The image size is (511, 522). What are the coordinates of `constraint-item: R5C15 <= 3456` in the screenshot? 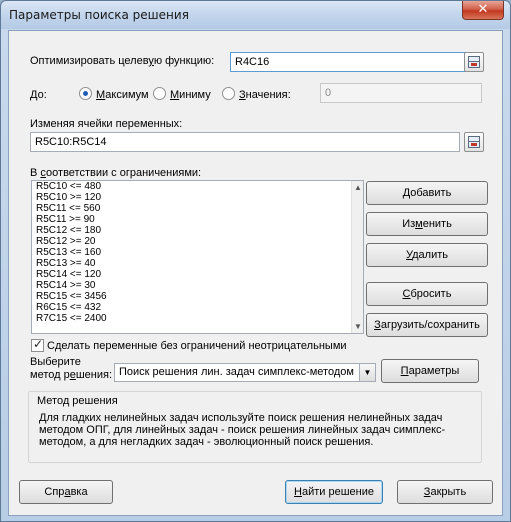 It's located at (197, 296).